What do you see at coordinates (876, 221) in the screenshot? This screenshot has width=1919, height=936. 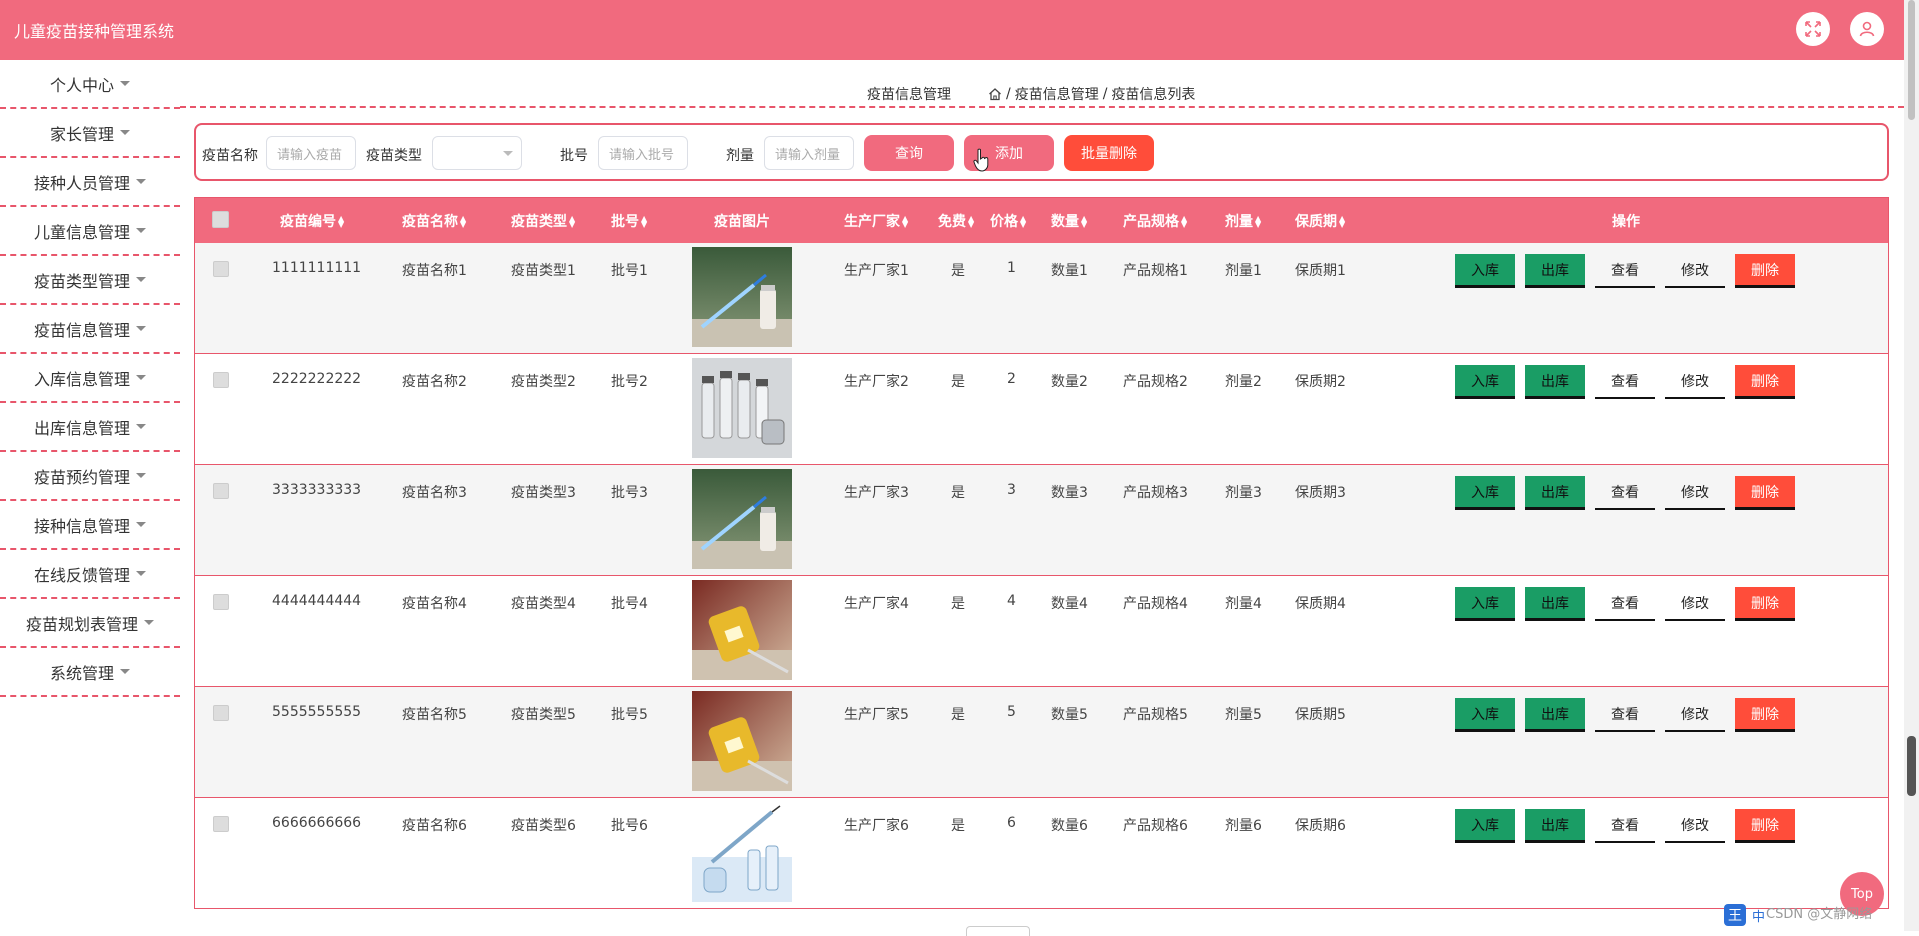 I see `th-maker: 生产厂家 ▲ ▼` at bounding box center [876, 221].